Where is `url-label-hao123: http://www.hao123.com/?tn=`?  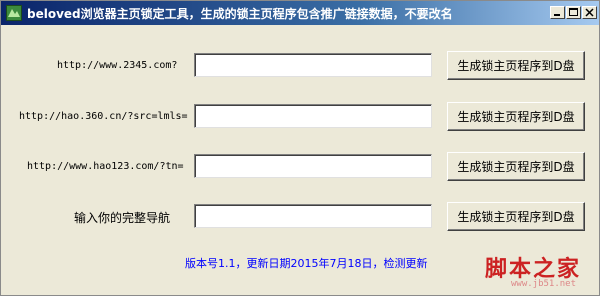 url-label-hao123: http://www.hao123.com/?tn= is located at coordinates (105, 166).